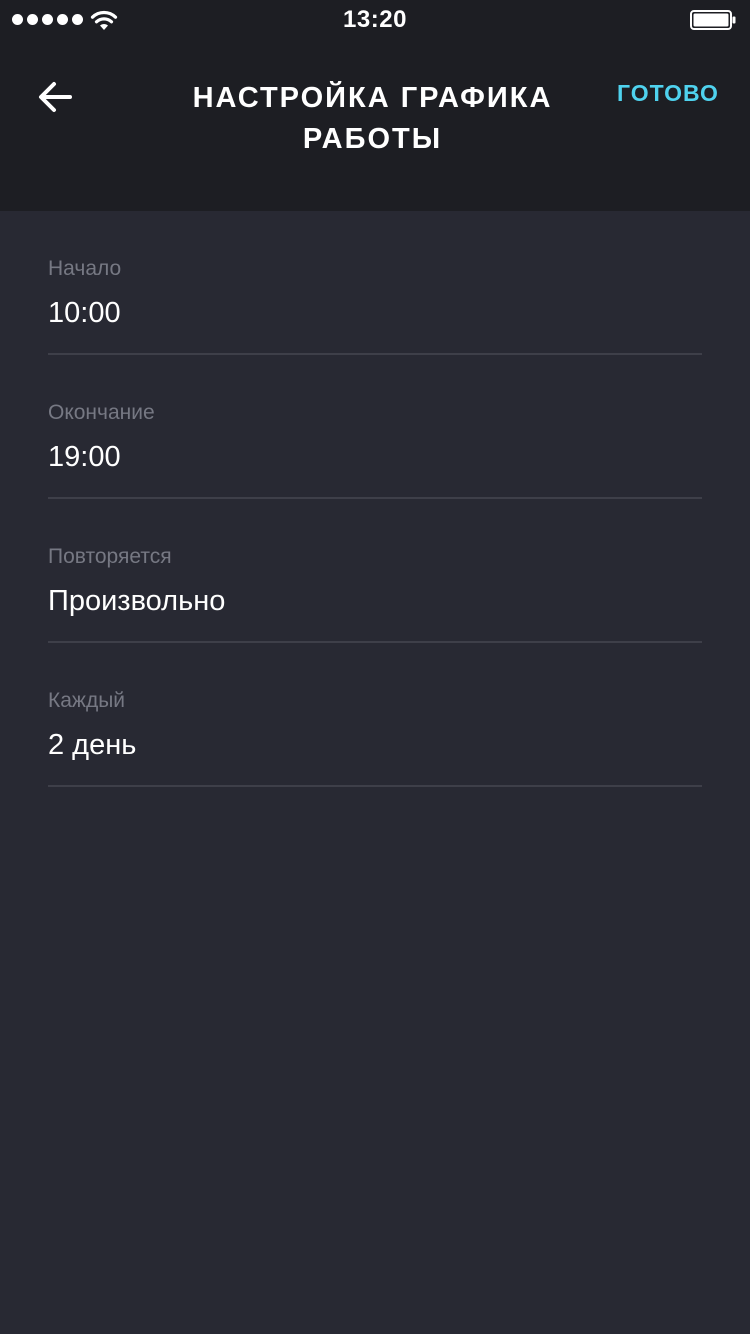  Describe the element at coordinates (137, 601) in the screenshot. I see `field-value: Произвольно` at that location.